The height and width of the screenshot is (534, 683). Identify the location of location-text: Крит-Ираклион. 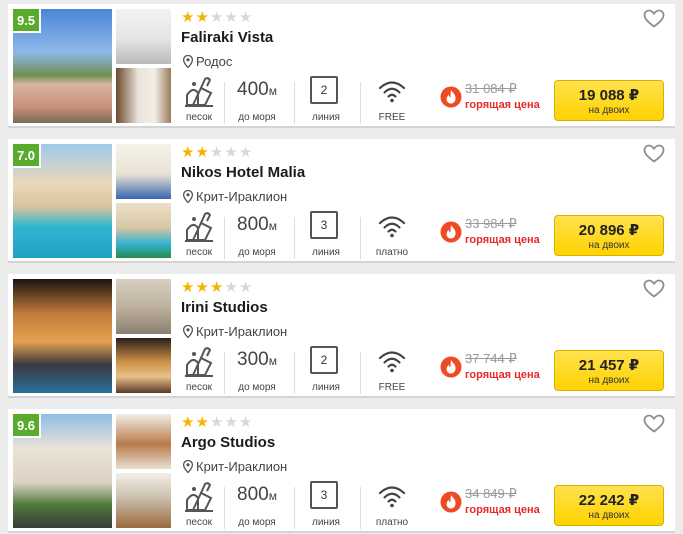
(242, 196).